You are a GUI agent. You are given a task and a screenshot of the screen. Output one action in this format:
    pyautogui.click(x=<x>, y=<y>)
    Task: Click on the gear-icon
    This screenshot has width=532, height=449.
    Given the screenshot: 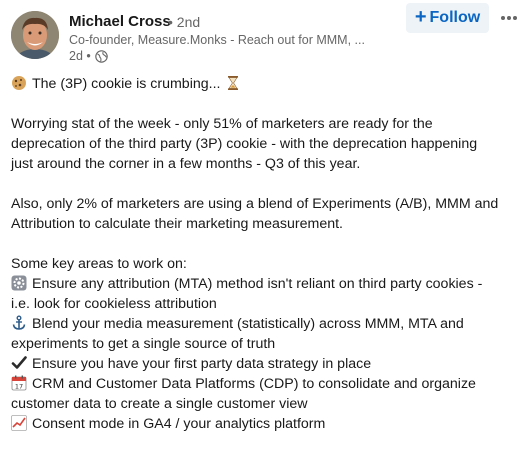 What is the action you would take?
    pyautogui.click(x=19, y=283)
    